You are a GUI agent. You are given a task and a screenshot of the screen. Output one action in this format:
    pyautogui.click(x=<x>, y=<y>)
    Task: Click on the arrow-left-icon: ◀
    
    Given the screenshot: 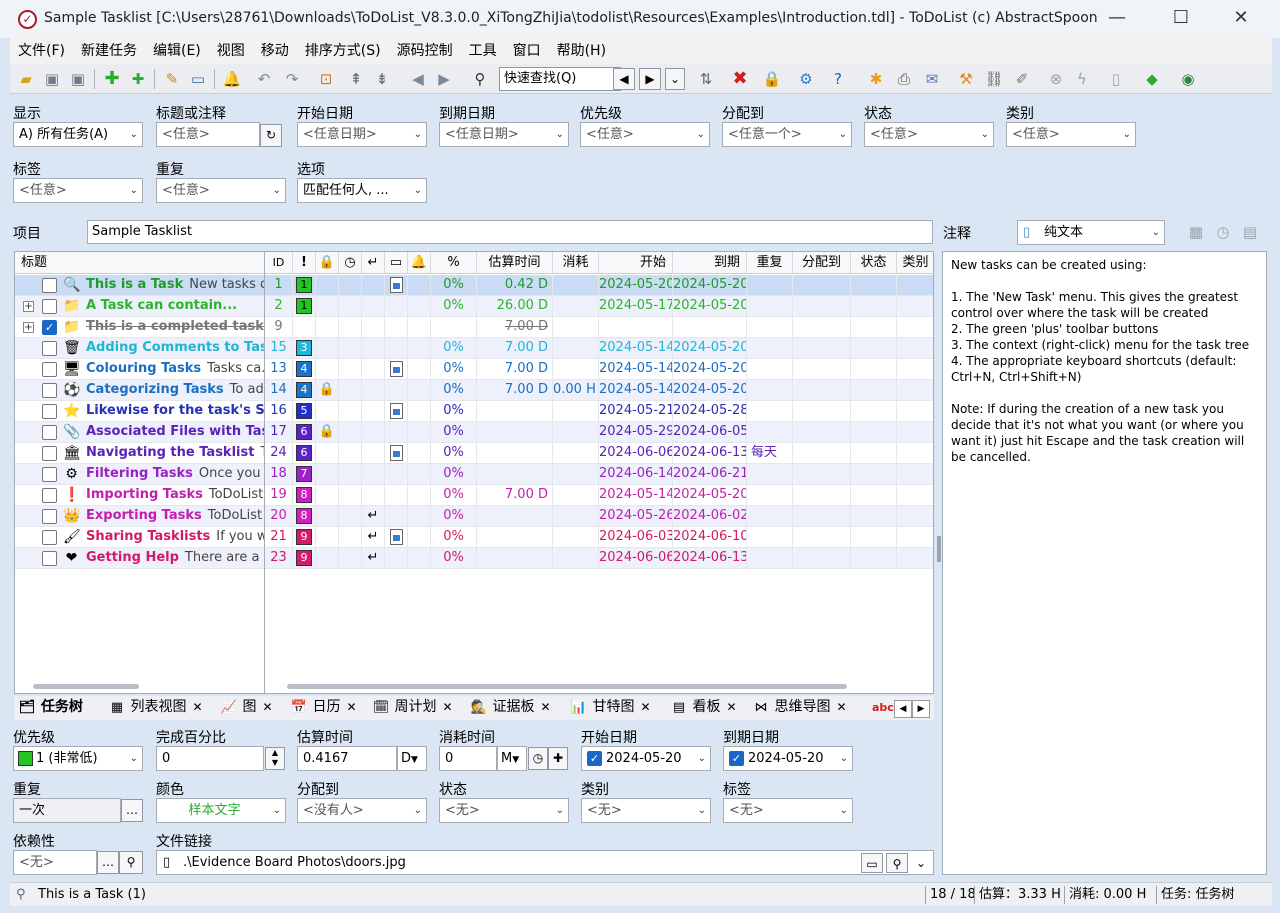 What is the action you would take?
    pyautogui.click(x=418, y=79)
    